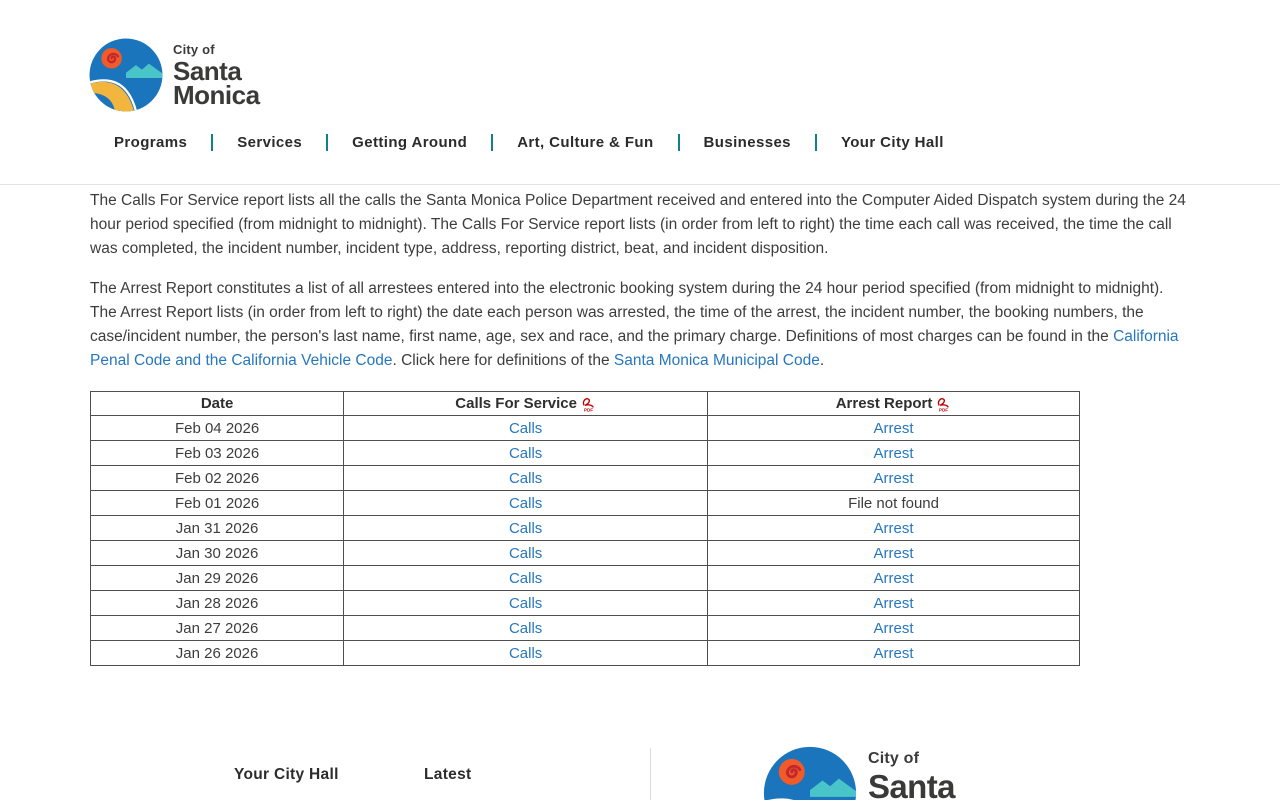  Describe the element at coordinates (584, 603) in the screenshot. I see `table-row: Jan 28 2026 Calls Arrest` at that location.